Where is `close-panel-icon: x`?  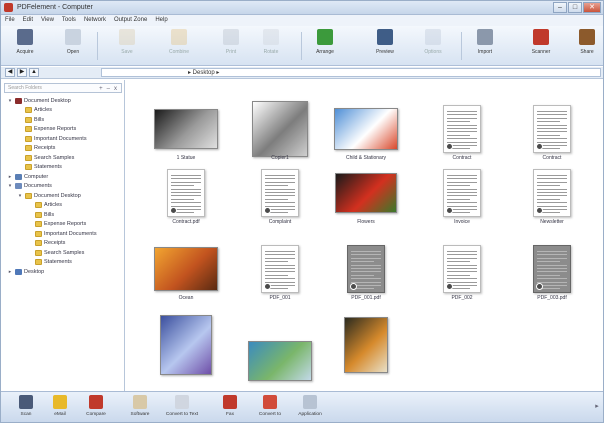
close-panel-icon: x is located at coordinates (115, 89).